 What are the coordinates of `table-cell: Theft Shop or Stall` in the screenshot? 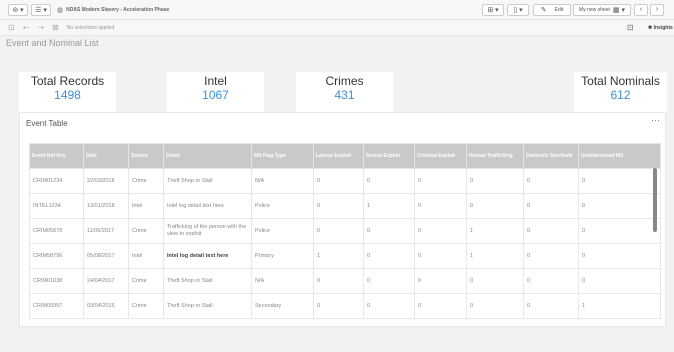 It's located at (207, 181).